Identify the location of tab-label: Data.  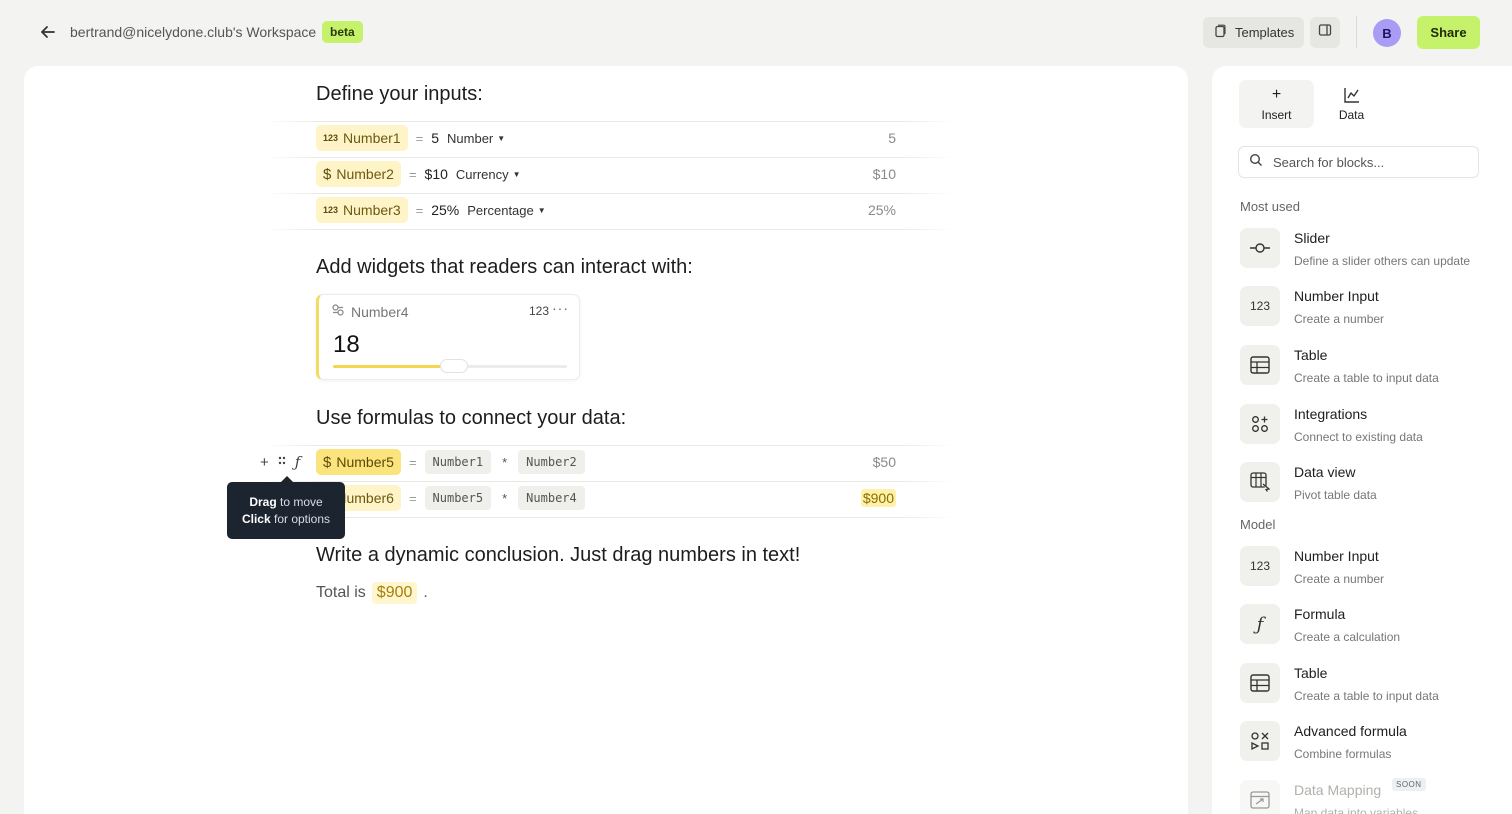
(1351, 115).